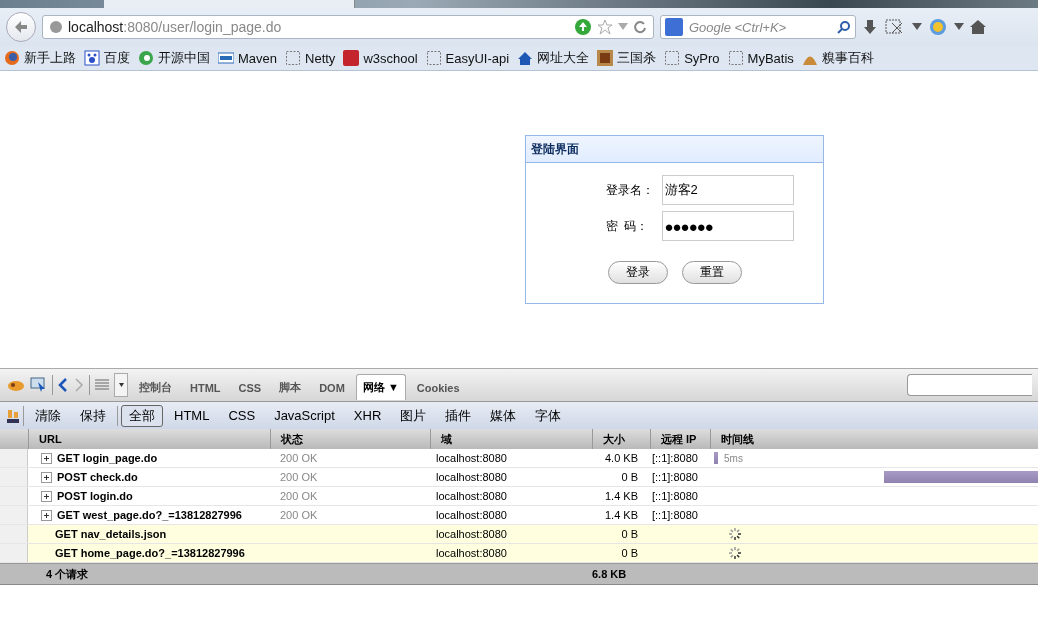 The image size is (1038, 630). Describe the element at coordinates (56, 27) in the screenshot. I see `globe-icon` at that location.